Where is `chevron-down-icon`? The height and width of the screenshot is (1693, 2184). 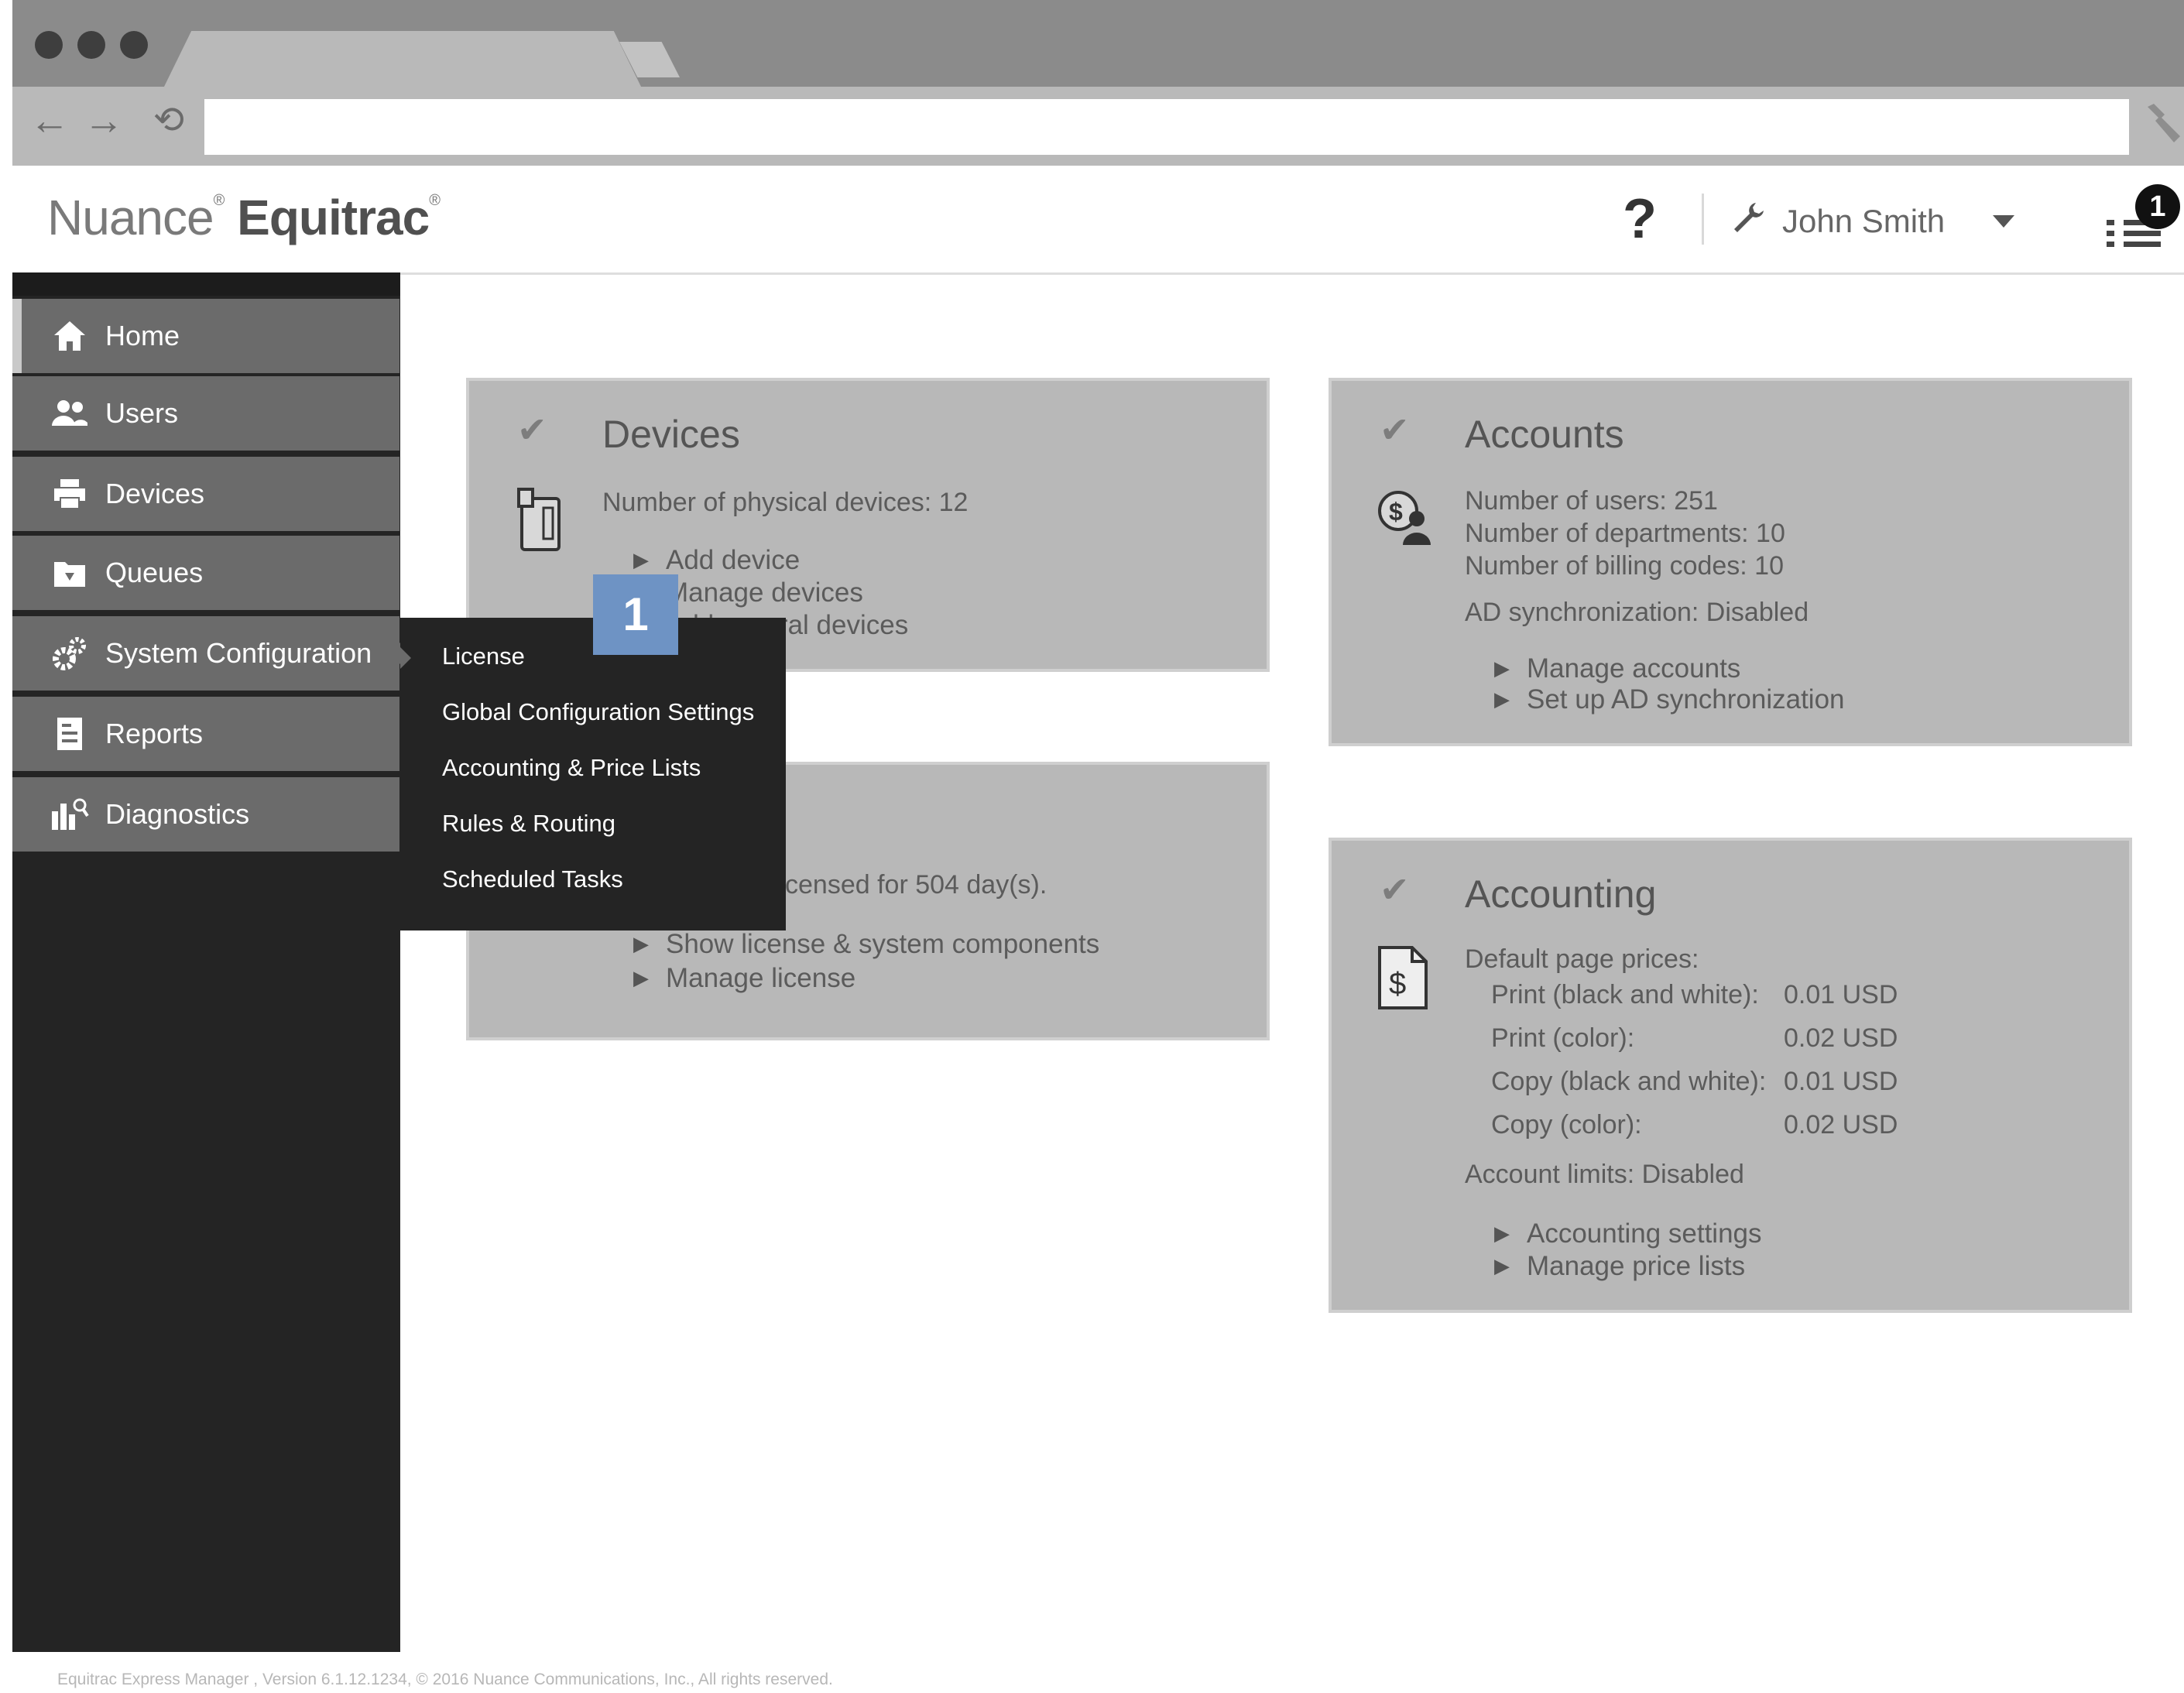
chevron-down-icon is located at coordinates (2004, 221).